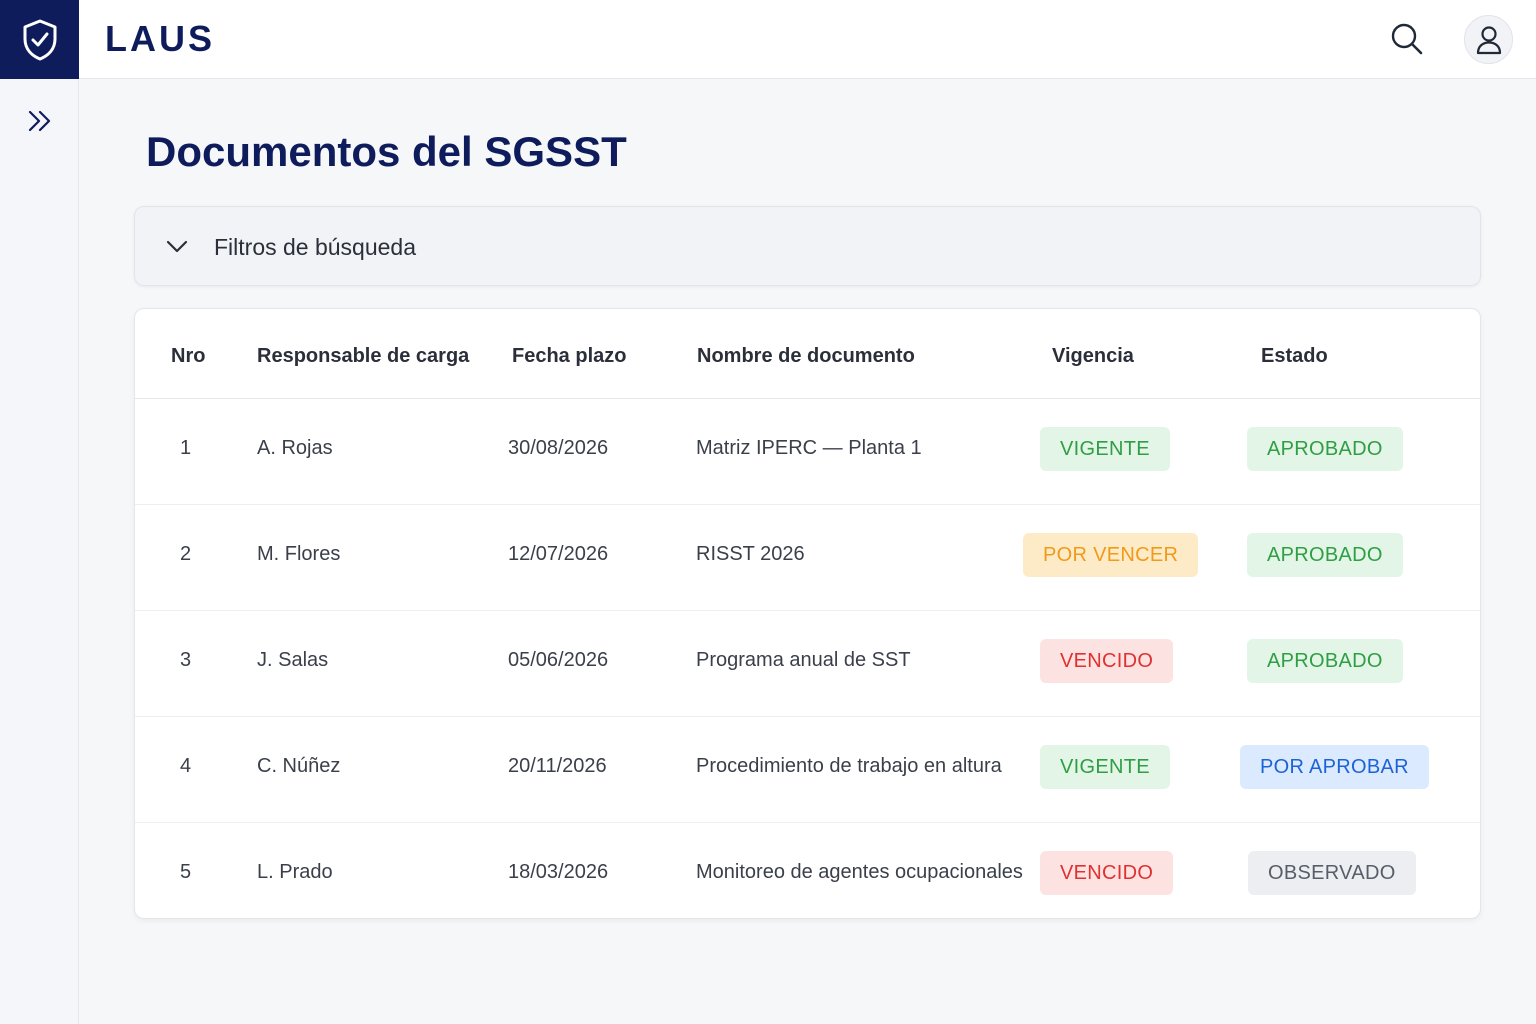 The width and height of the screenshot is (1536, 1024). I want to click on user-icon, so click(1488, 39).